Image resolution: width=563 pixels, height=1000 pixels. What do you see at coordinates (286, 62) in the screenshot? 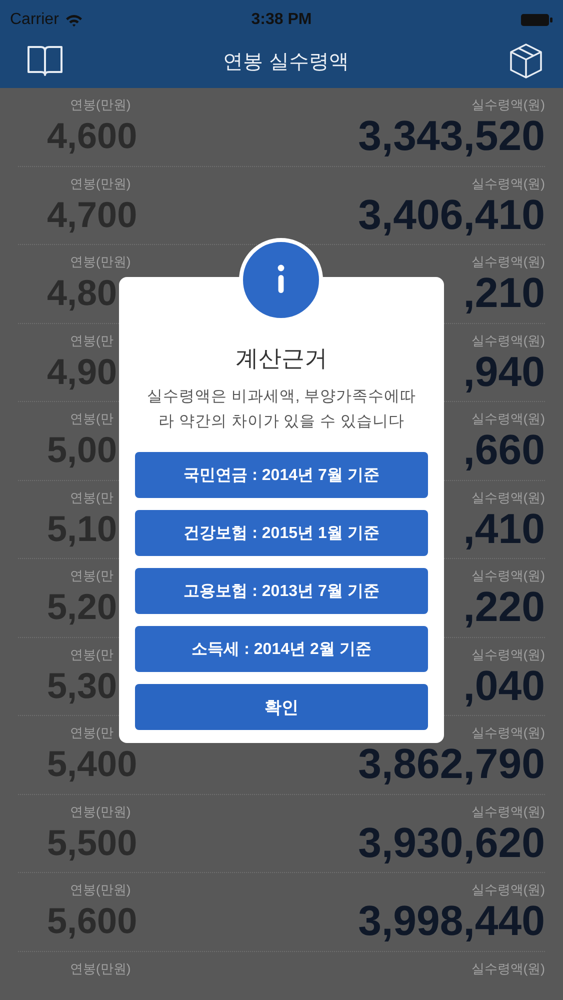
I see `nav-title: 연봉 실수령액` at bounding box center [286, 62].